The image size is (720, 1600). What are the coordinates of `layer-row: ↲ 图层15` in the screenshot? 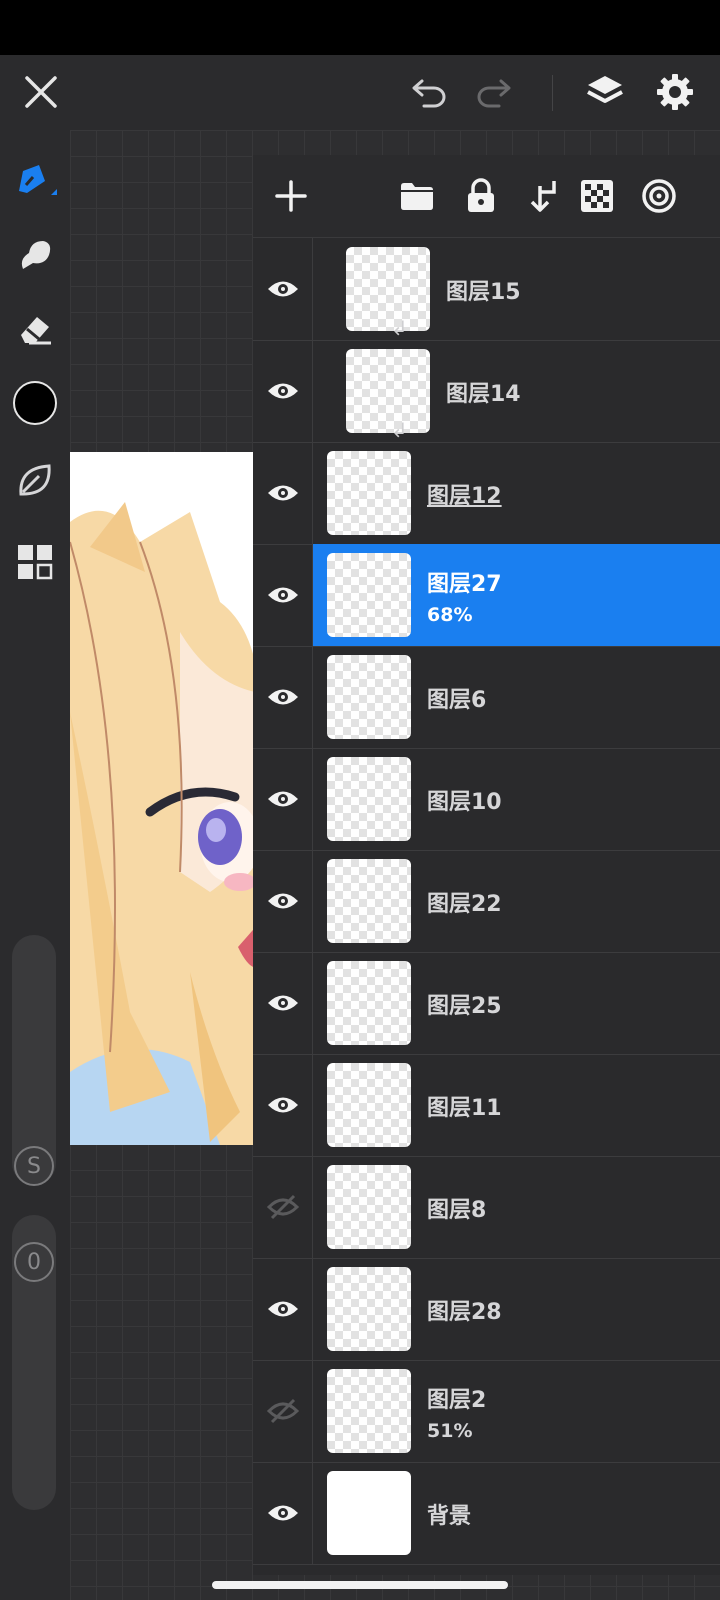 It's located at (486, 289).